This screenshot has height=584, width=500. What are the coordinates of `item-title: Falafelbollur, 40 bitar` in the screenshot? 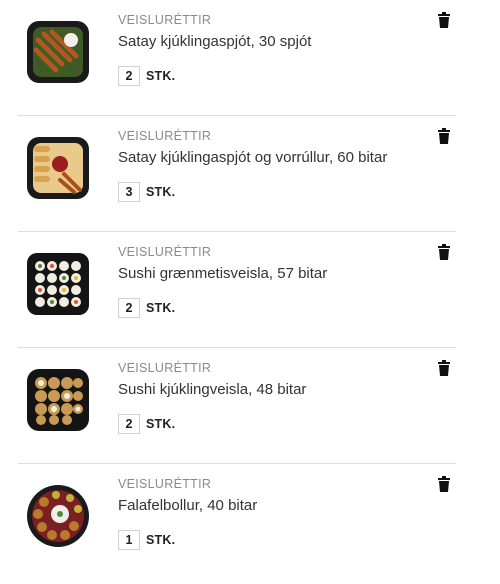 It's located at (187, 505).